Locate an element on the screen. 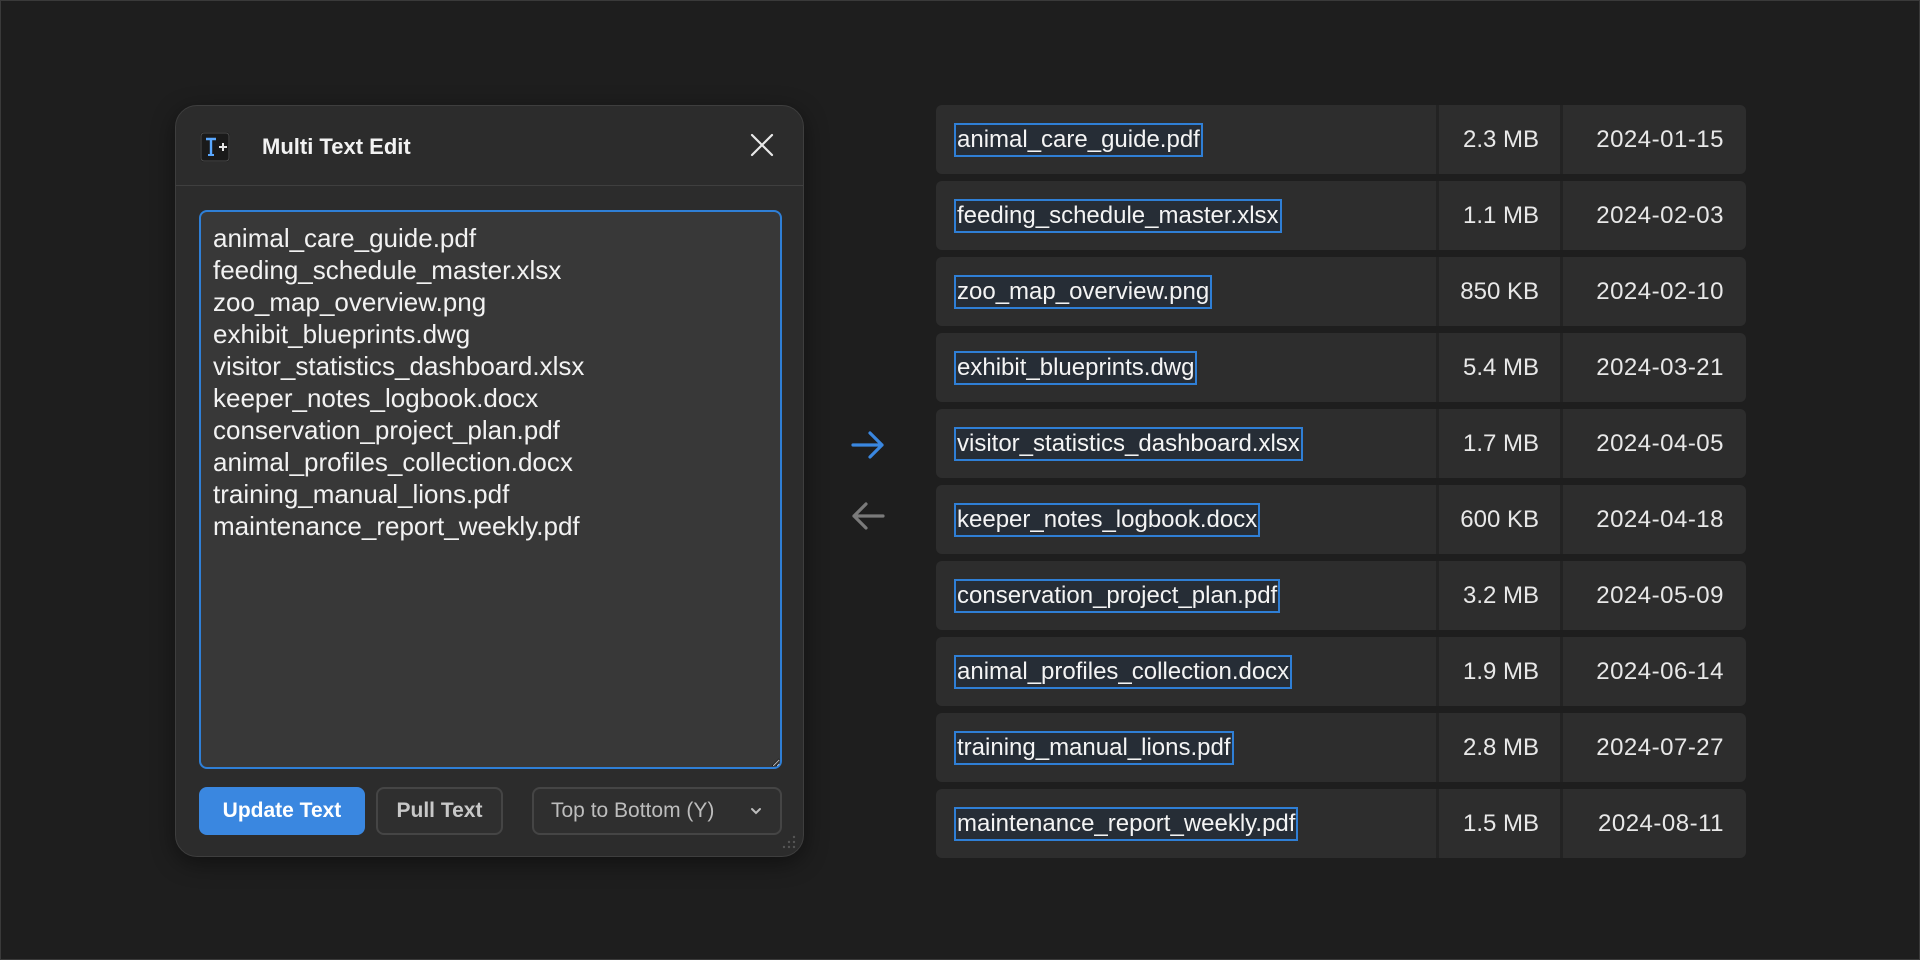 The height and width of the screenshot is (960, 1920). file-size: 600 KB is located at coordinates (1499, 519).